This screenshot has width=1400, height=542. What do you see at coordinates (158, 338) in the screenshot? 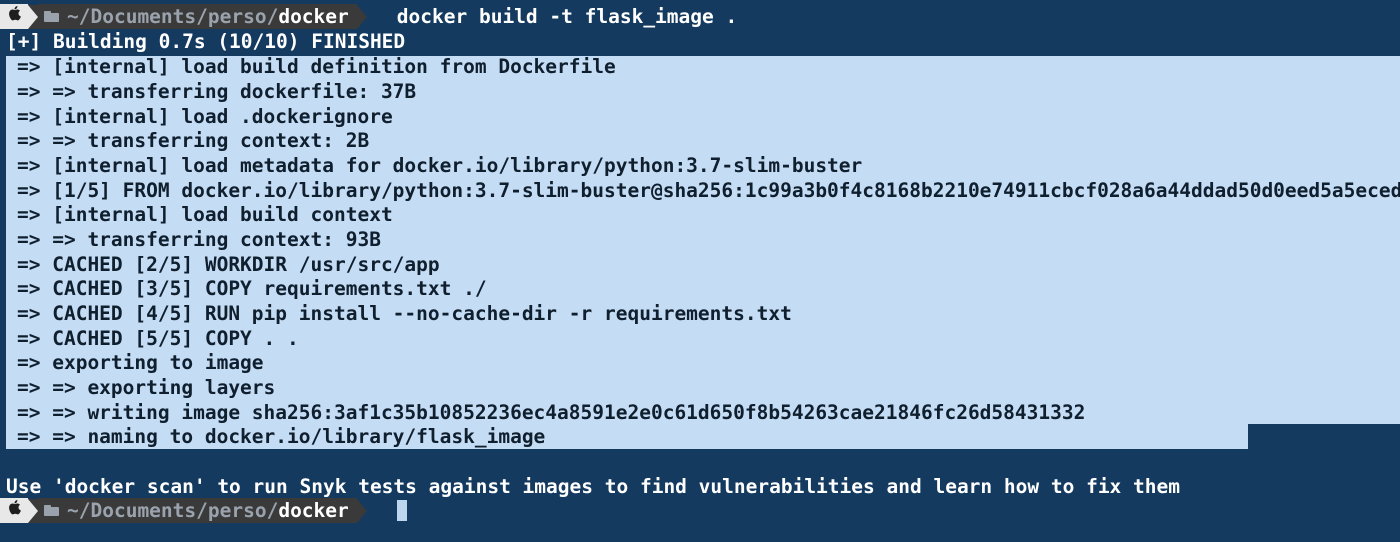
I see `output-line: => CACHED [5/5] COPY . .` at bounding box center [158, 338].